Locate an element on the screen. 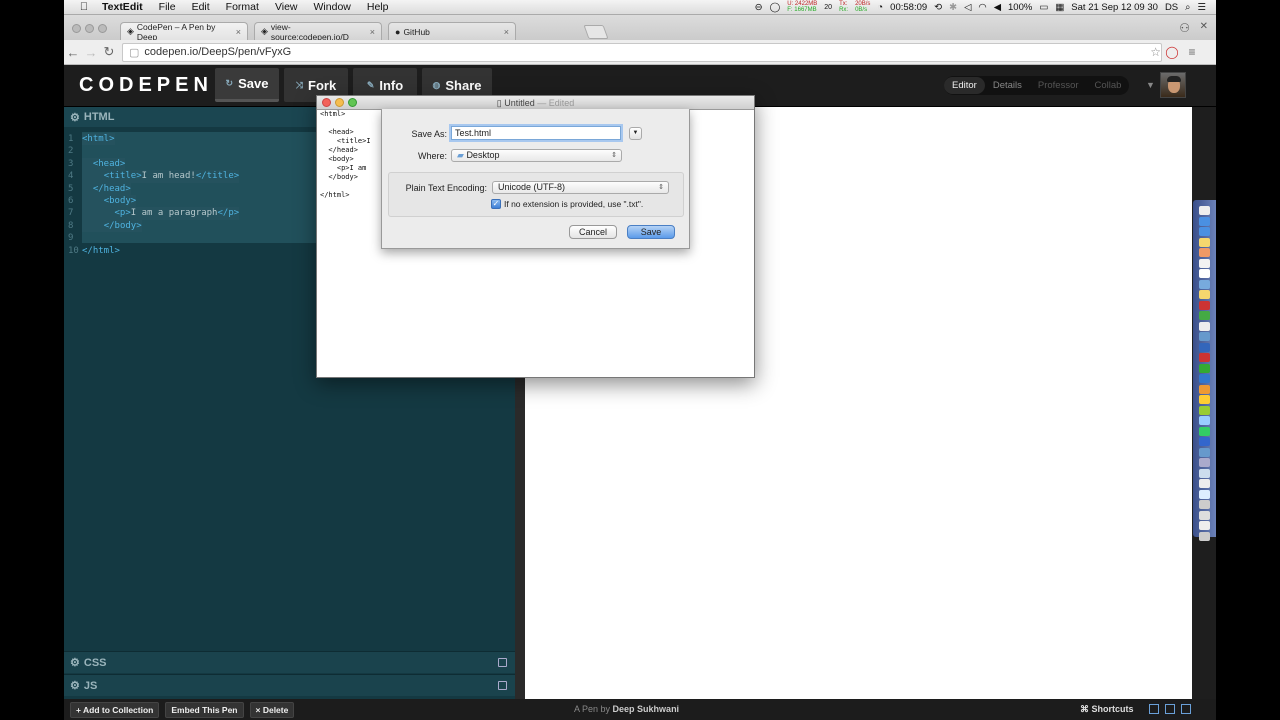  credit-author: Deep Sukhwani is located at coordinates (646, 709).